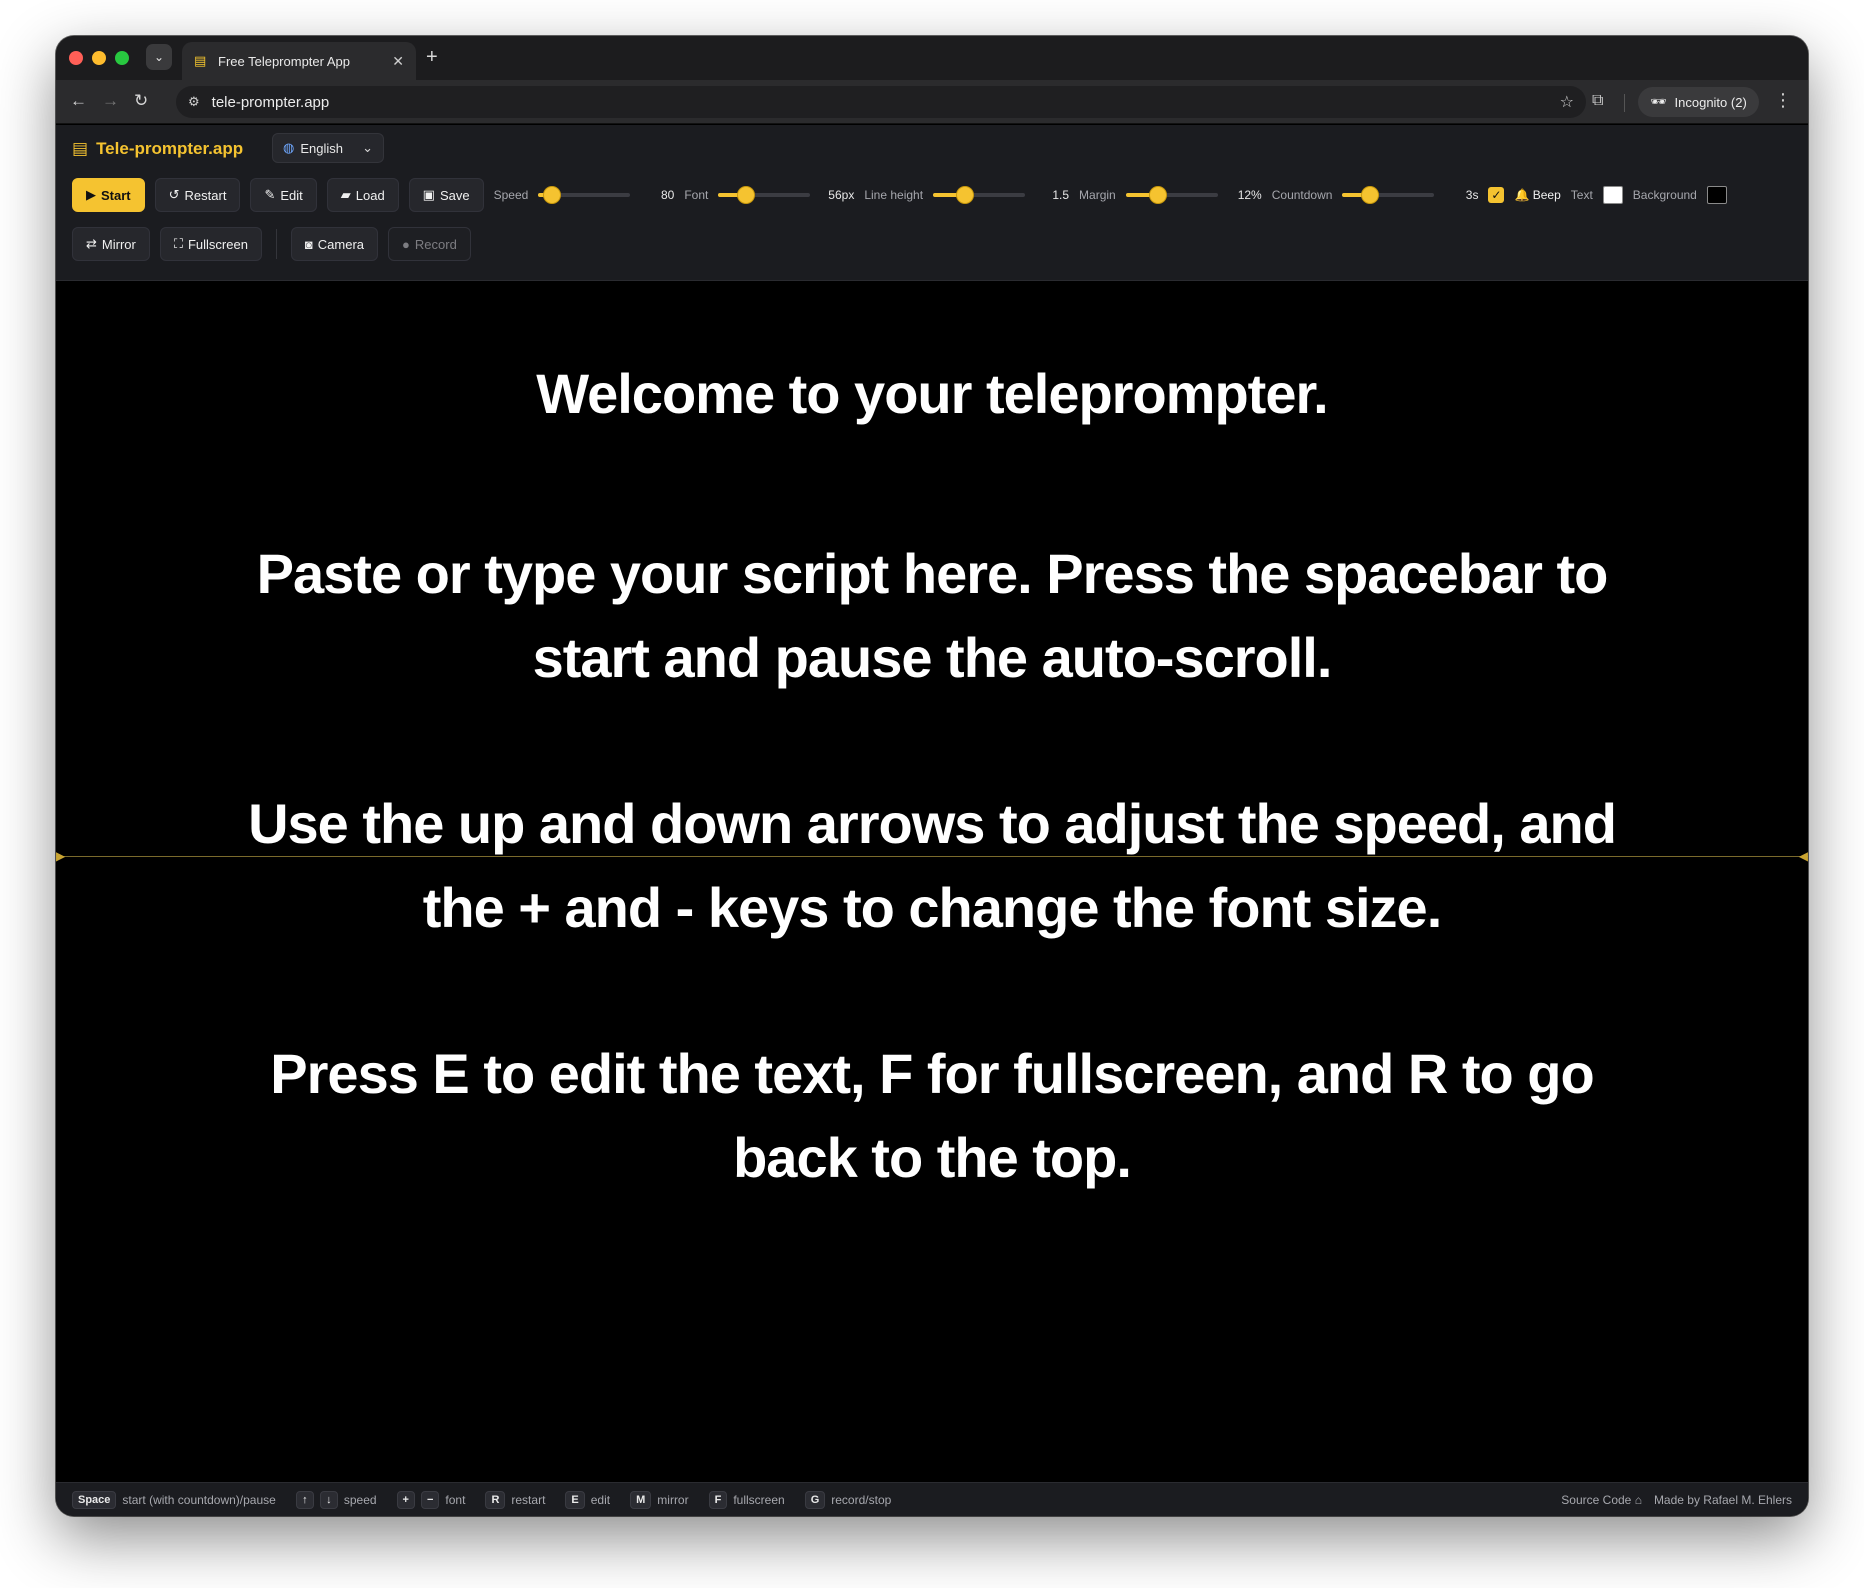 Image resolution: width=1864 pixels, height=1588 pixels. I want to click on language-value: English, so click(321, 148).